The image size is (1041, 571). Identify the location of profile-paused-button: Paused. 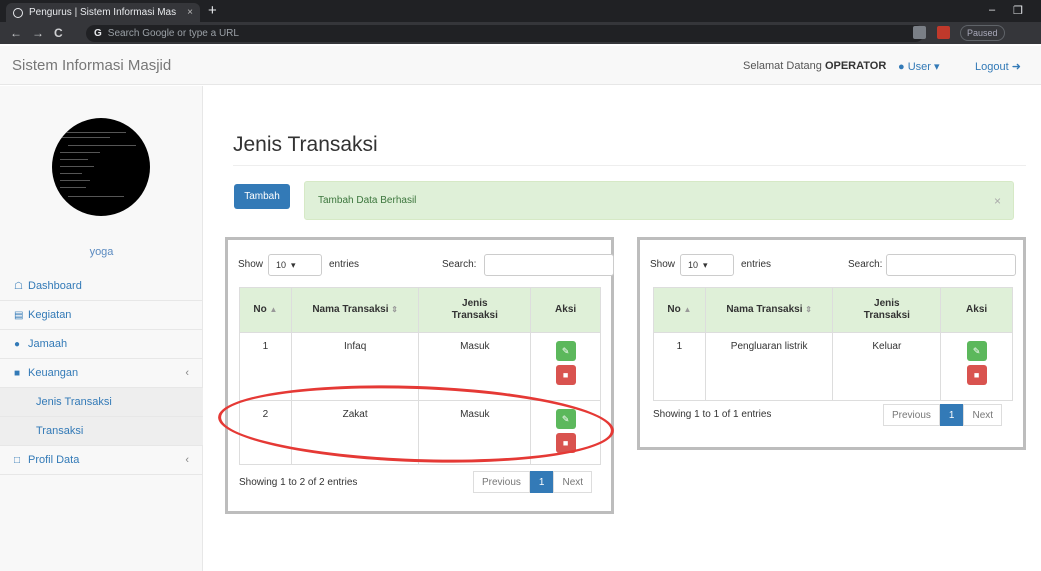
(982, 33).